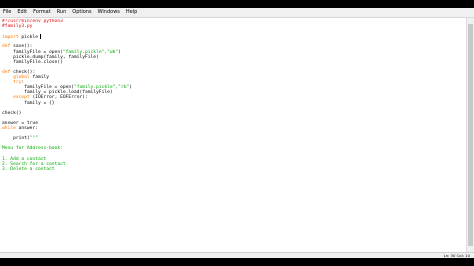  What do you see at coordinates (81, 12) in the screenshot?
I see `menu-options: Options` at bounding box center [81, 12].